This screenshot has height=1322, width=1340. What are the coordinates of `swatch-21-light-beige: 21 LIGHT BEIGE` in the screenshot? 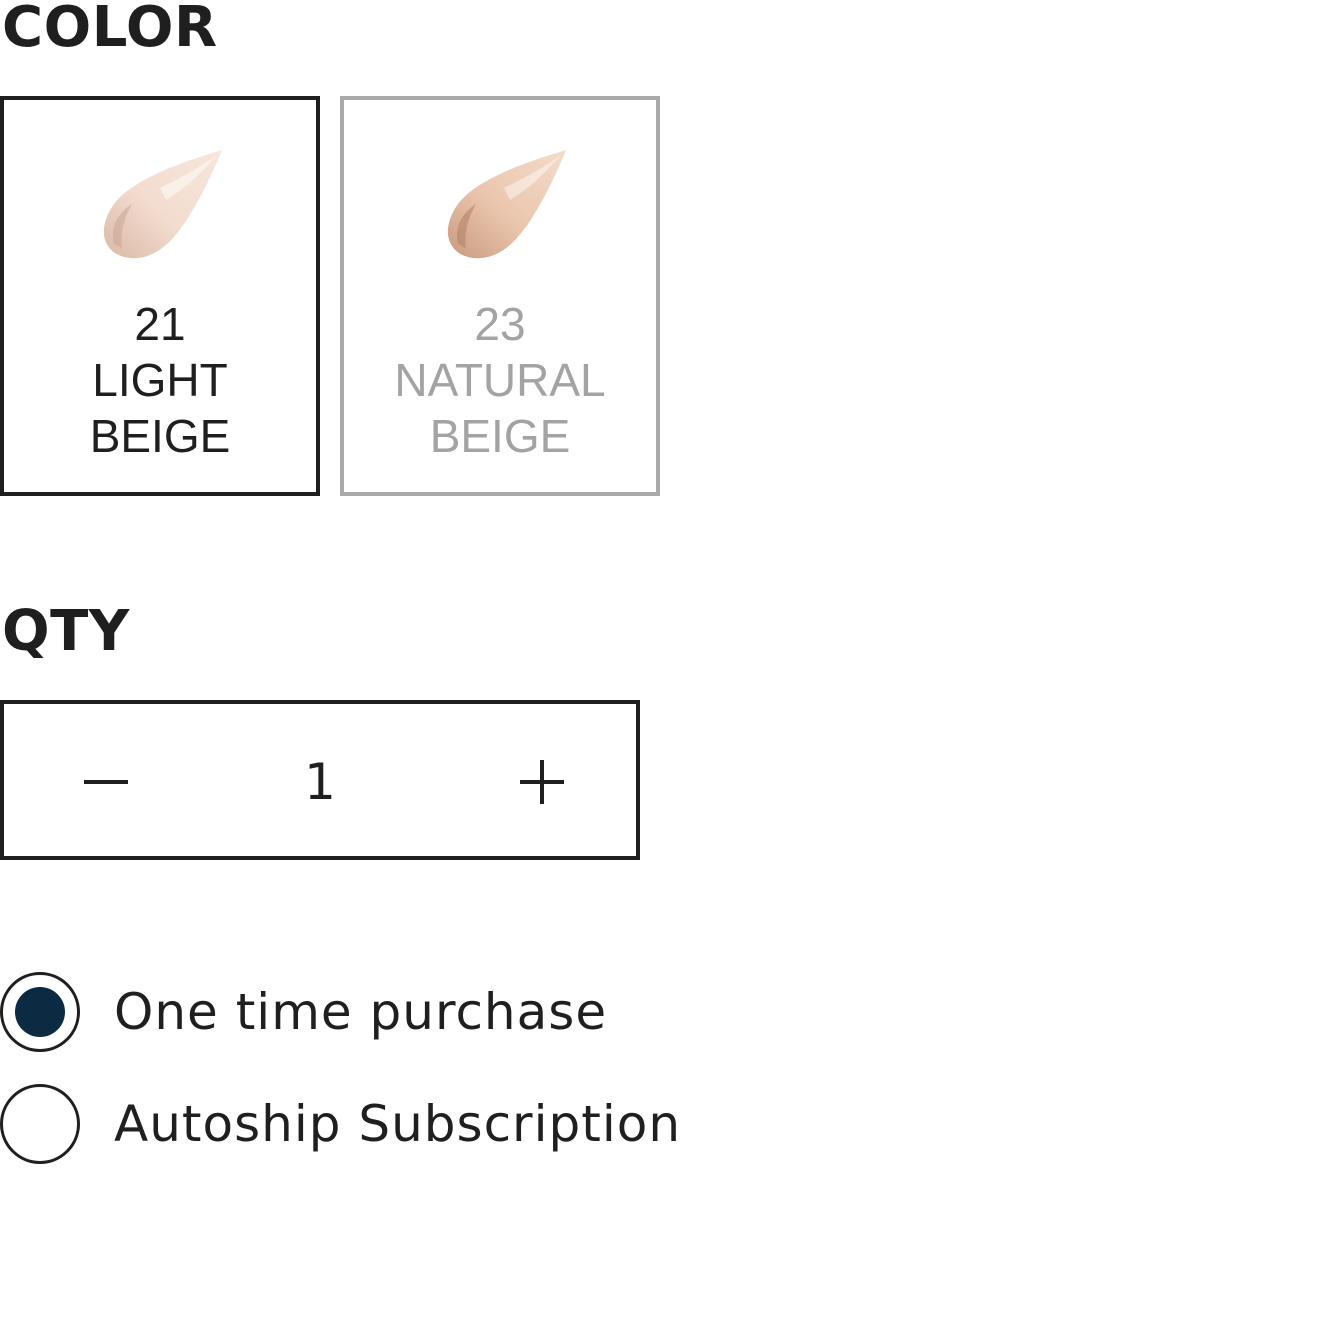 It's located at (160, 296).